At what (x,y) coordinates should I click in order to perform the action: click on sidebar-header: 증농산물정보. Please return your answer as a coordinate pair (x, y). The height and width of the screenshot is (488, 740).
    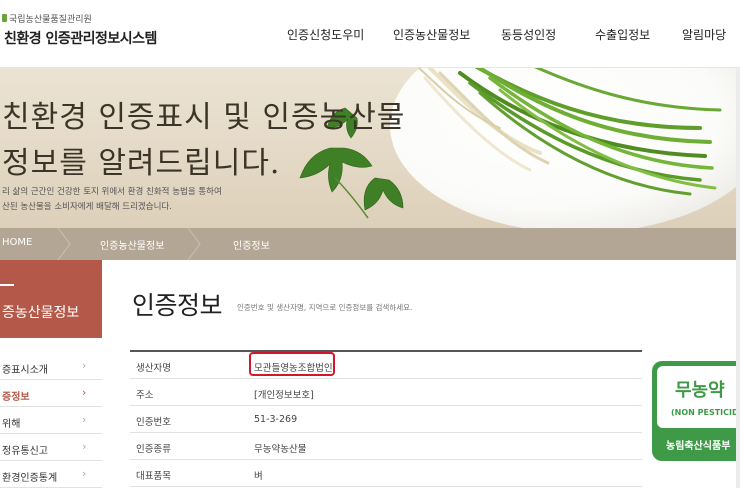
    Looking at the image, I should click on (51, 299).